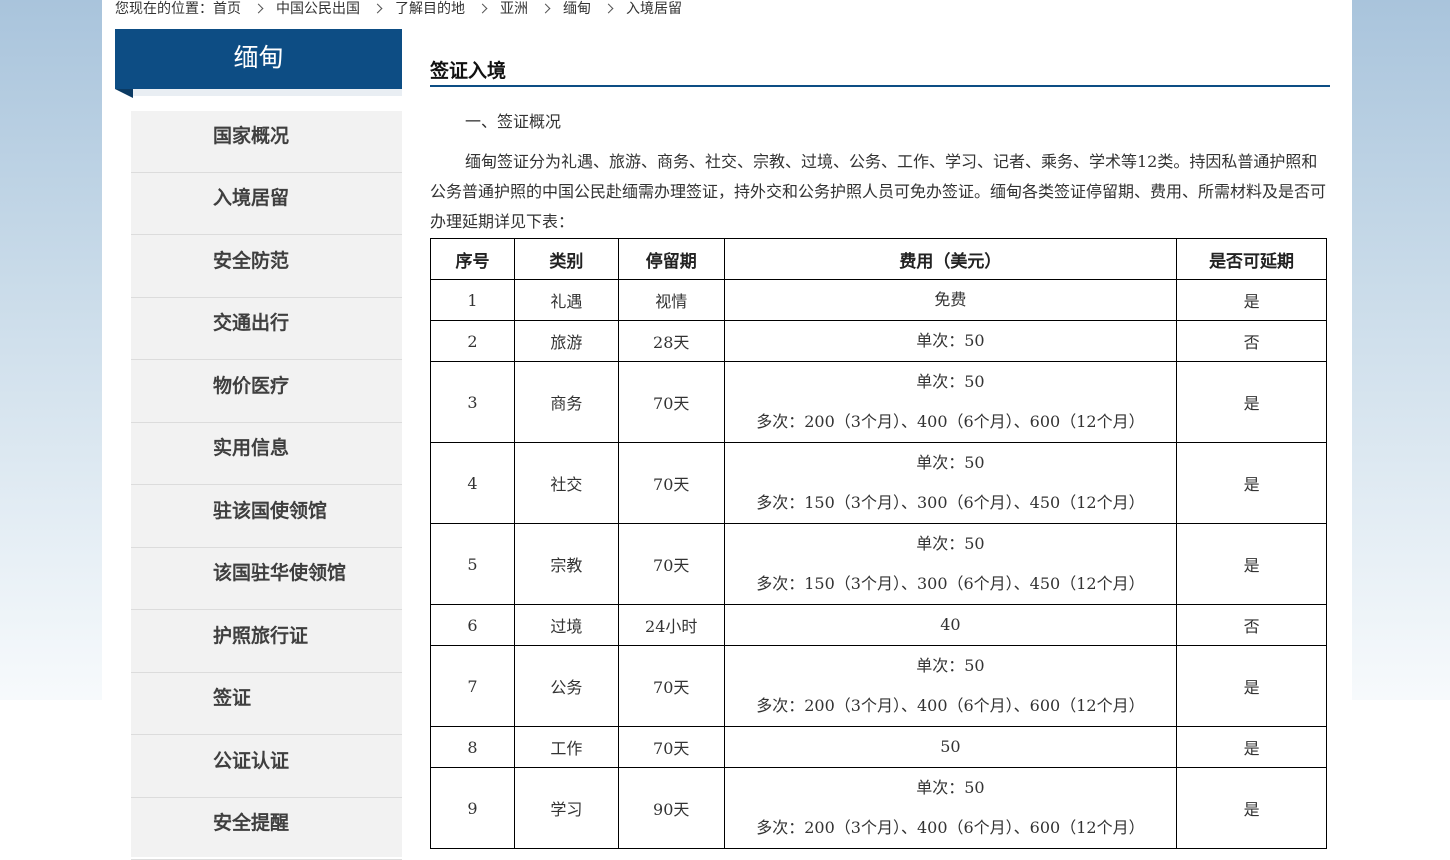 Image resolution: width=1450 pixels, height=860 pixels. I want to click on sidebar-header-fold, so click(124, 93).